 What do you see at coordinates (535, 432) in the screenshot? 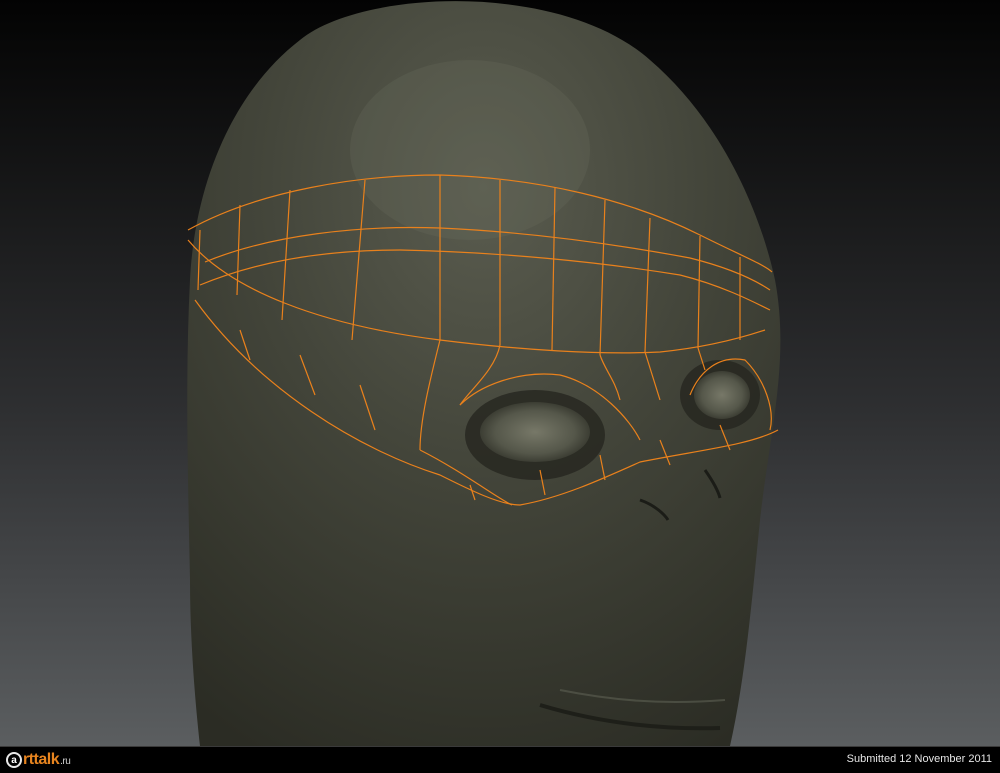
I see `left-eye` at bounding box center [535, 432].